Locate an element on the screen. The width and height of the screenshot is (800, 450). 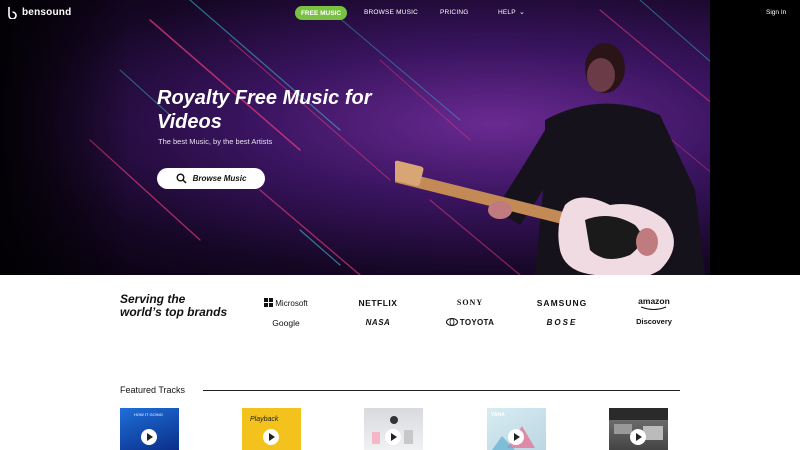
track-card: HOW IT GOING is located at coordinates (149, 429).